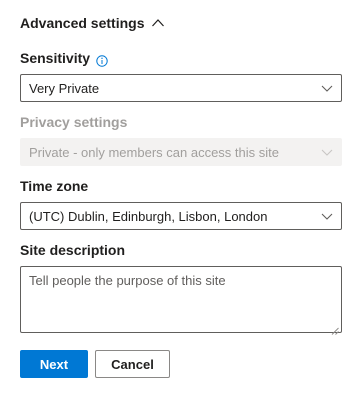 The image size is (361, 401). Describe the element at coordinates (54, 364) in the screenshot. I see `next-button: Next` at that location.